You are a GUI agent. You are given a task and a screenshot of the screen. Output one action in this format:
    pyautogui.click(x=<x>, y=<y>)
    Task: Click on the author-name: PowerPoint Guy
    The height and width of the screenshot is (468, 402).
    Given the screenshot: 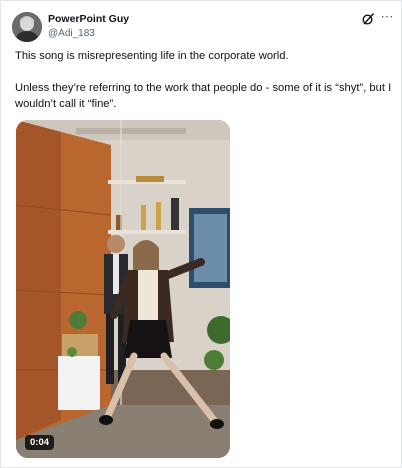 What is the action you would take?
    pyautogui.click(x=88, y=19)
    